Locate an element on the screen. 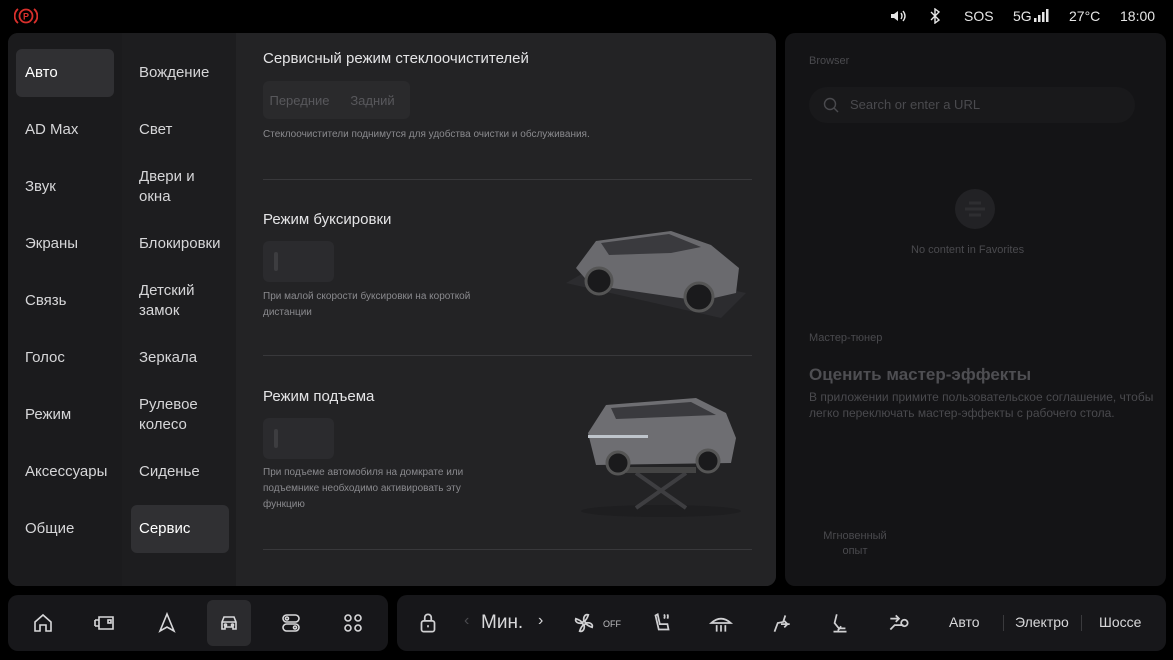 Image resolution: width=1173 pixels, height=660 pixels. temperature-label: 27°C is located at coordinates (1085, 16).